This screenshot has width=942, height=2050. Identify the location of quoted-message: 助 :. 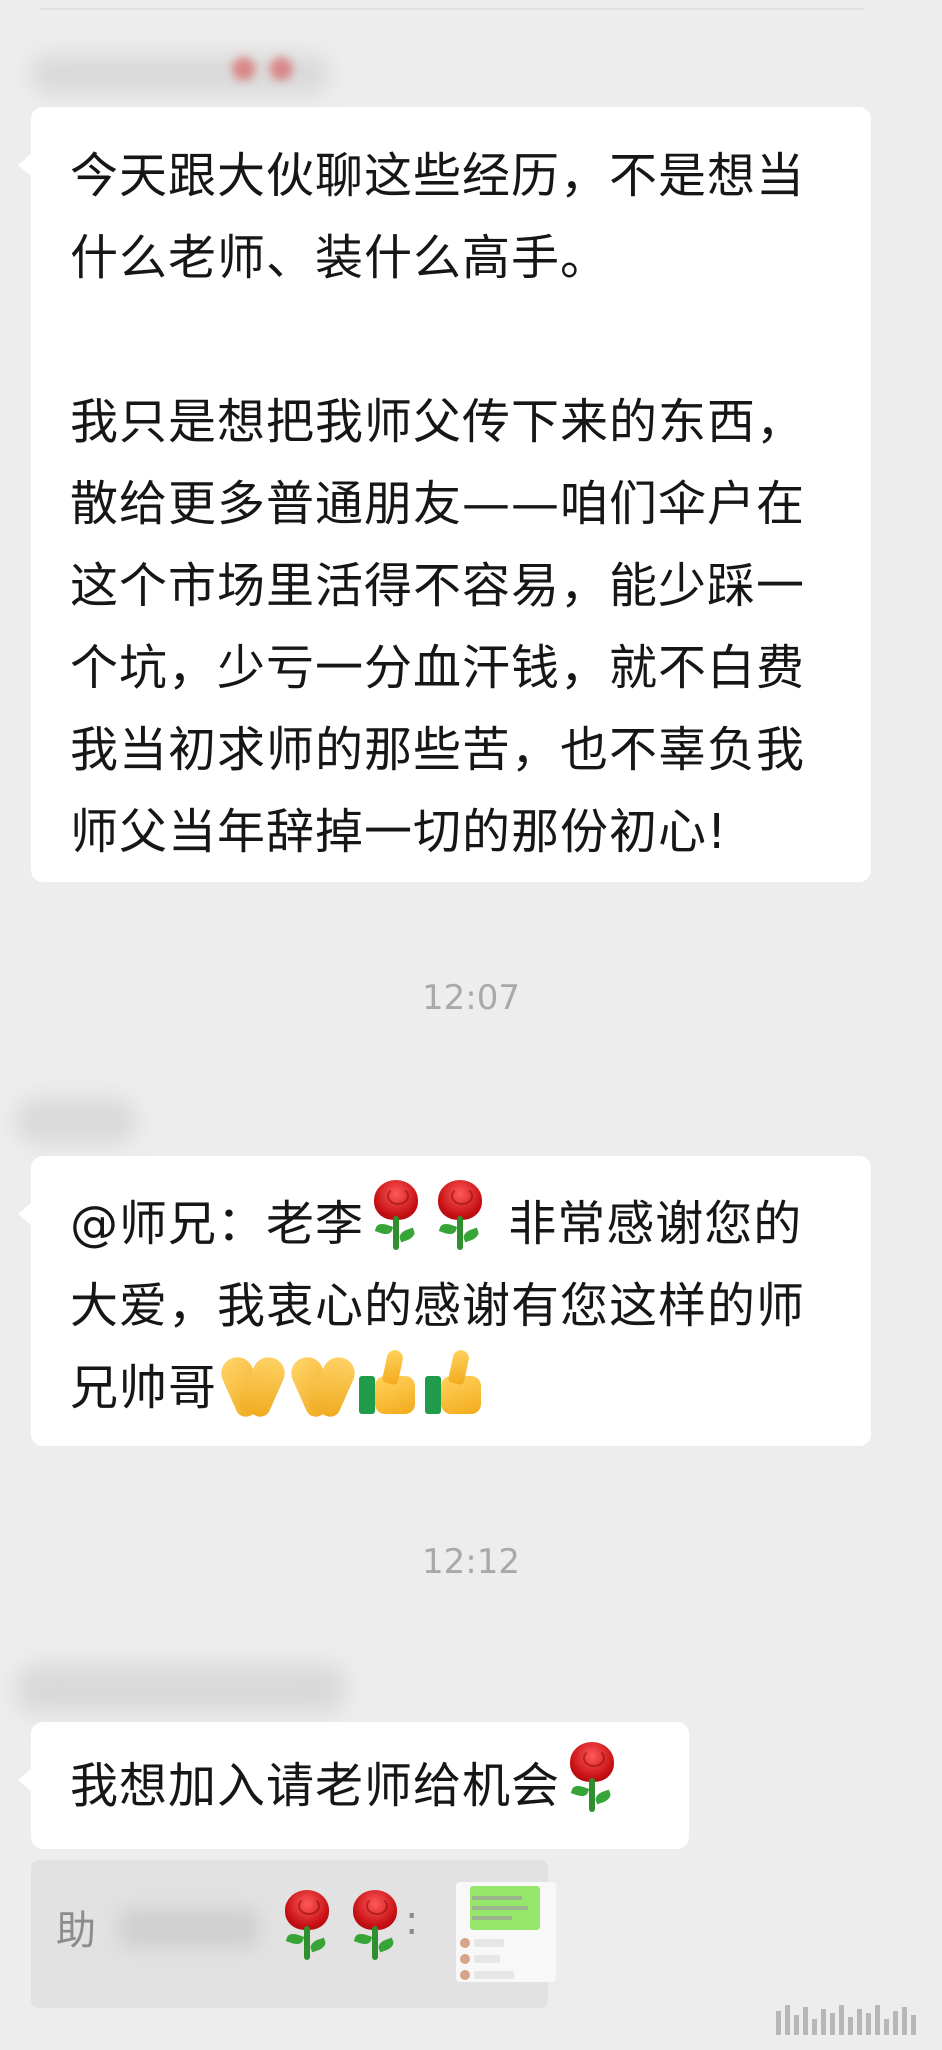
(293, 1934).